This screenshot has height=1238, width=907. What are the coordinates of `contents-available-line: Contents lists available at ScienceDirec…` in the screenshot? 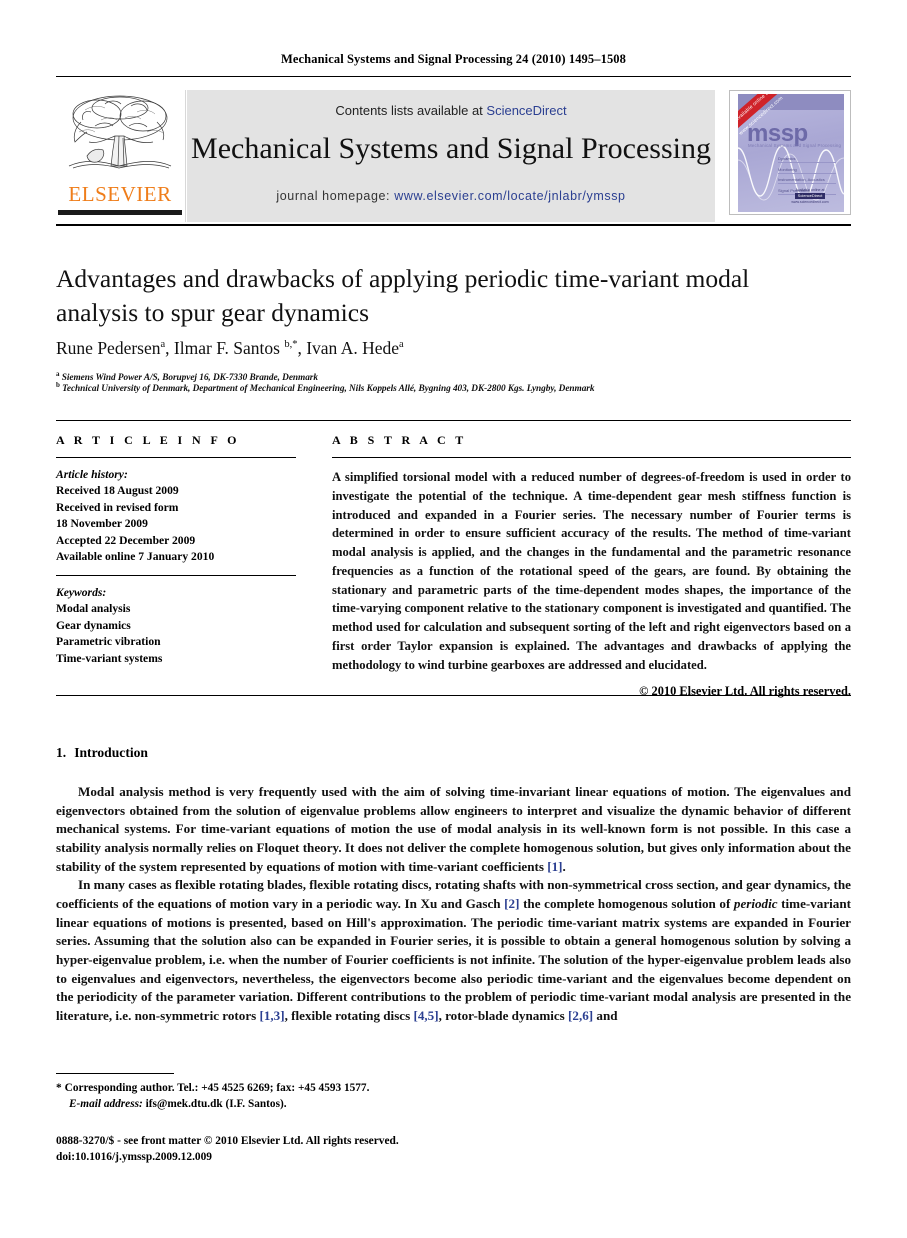 It's located at (451, 110).